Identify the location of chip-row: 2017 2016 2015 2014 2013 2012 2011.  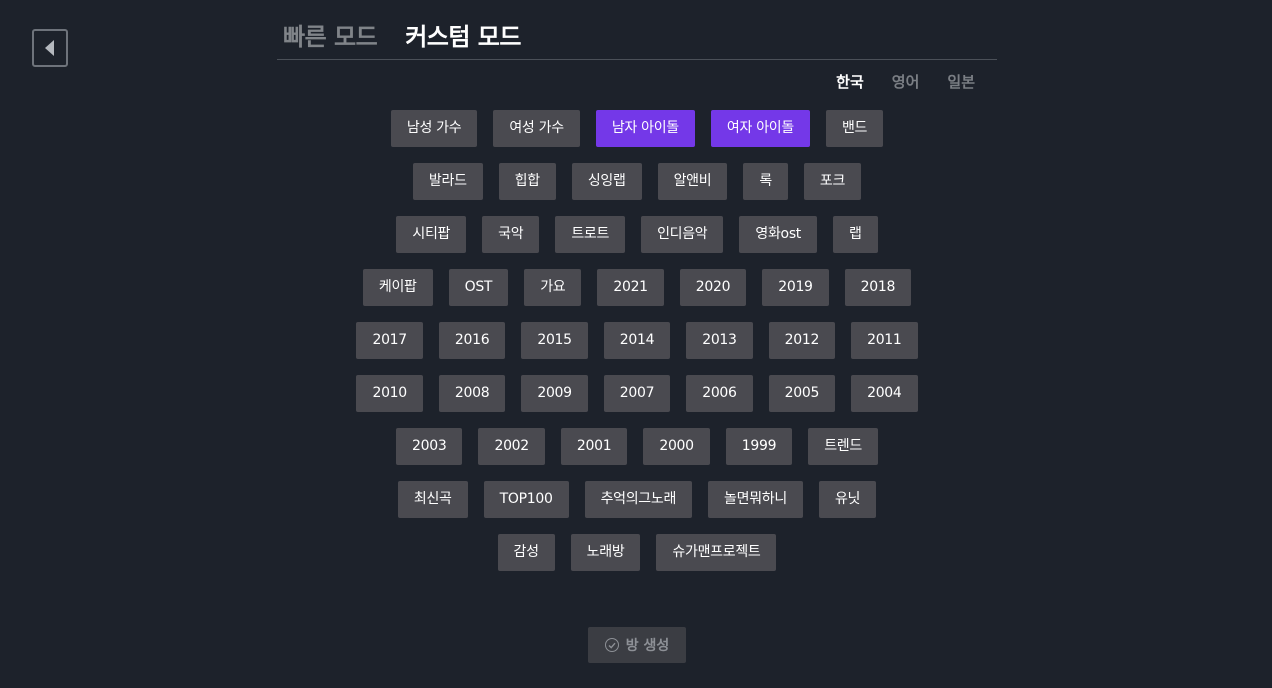
(637, 340).